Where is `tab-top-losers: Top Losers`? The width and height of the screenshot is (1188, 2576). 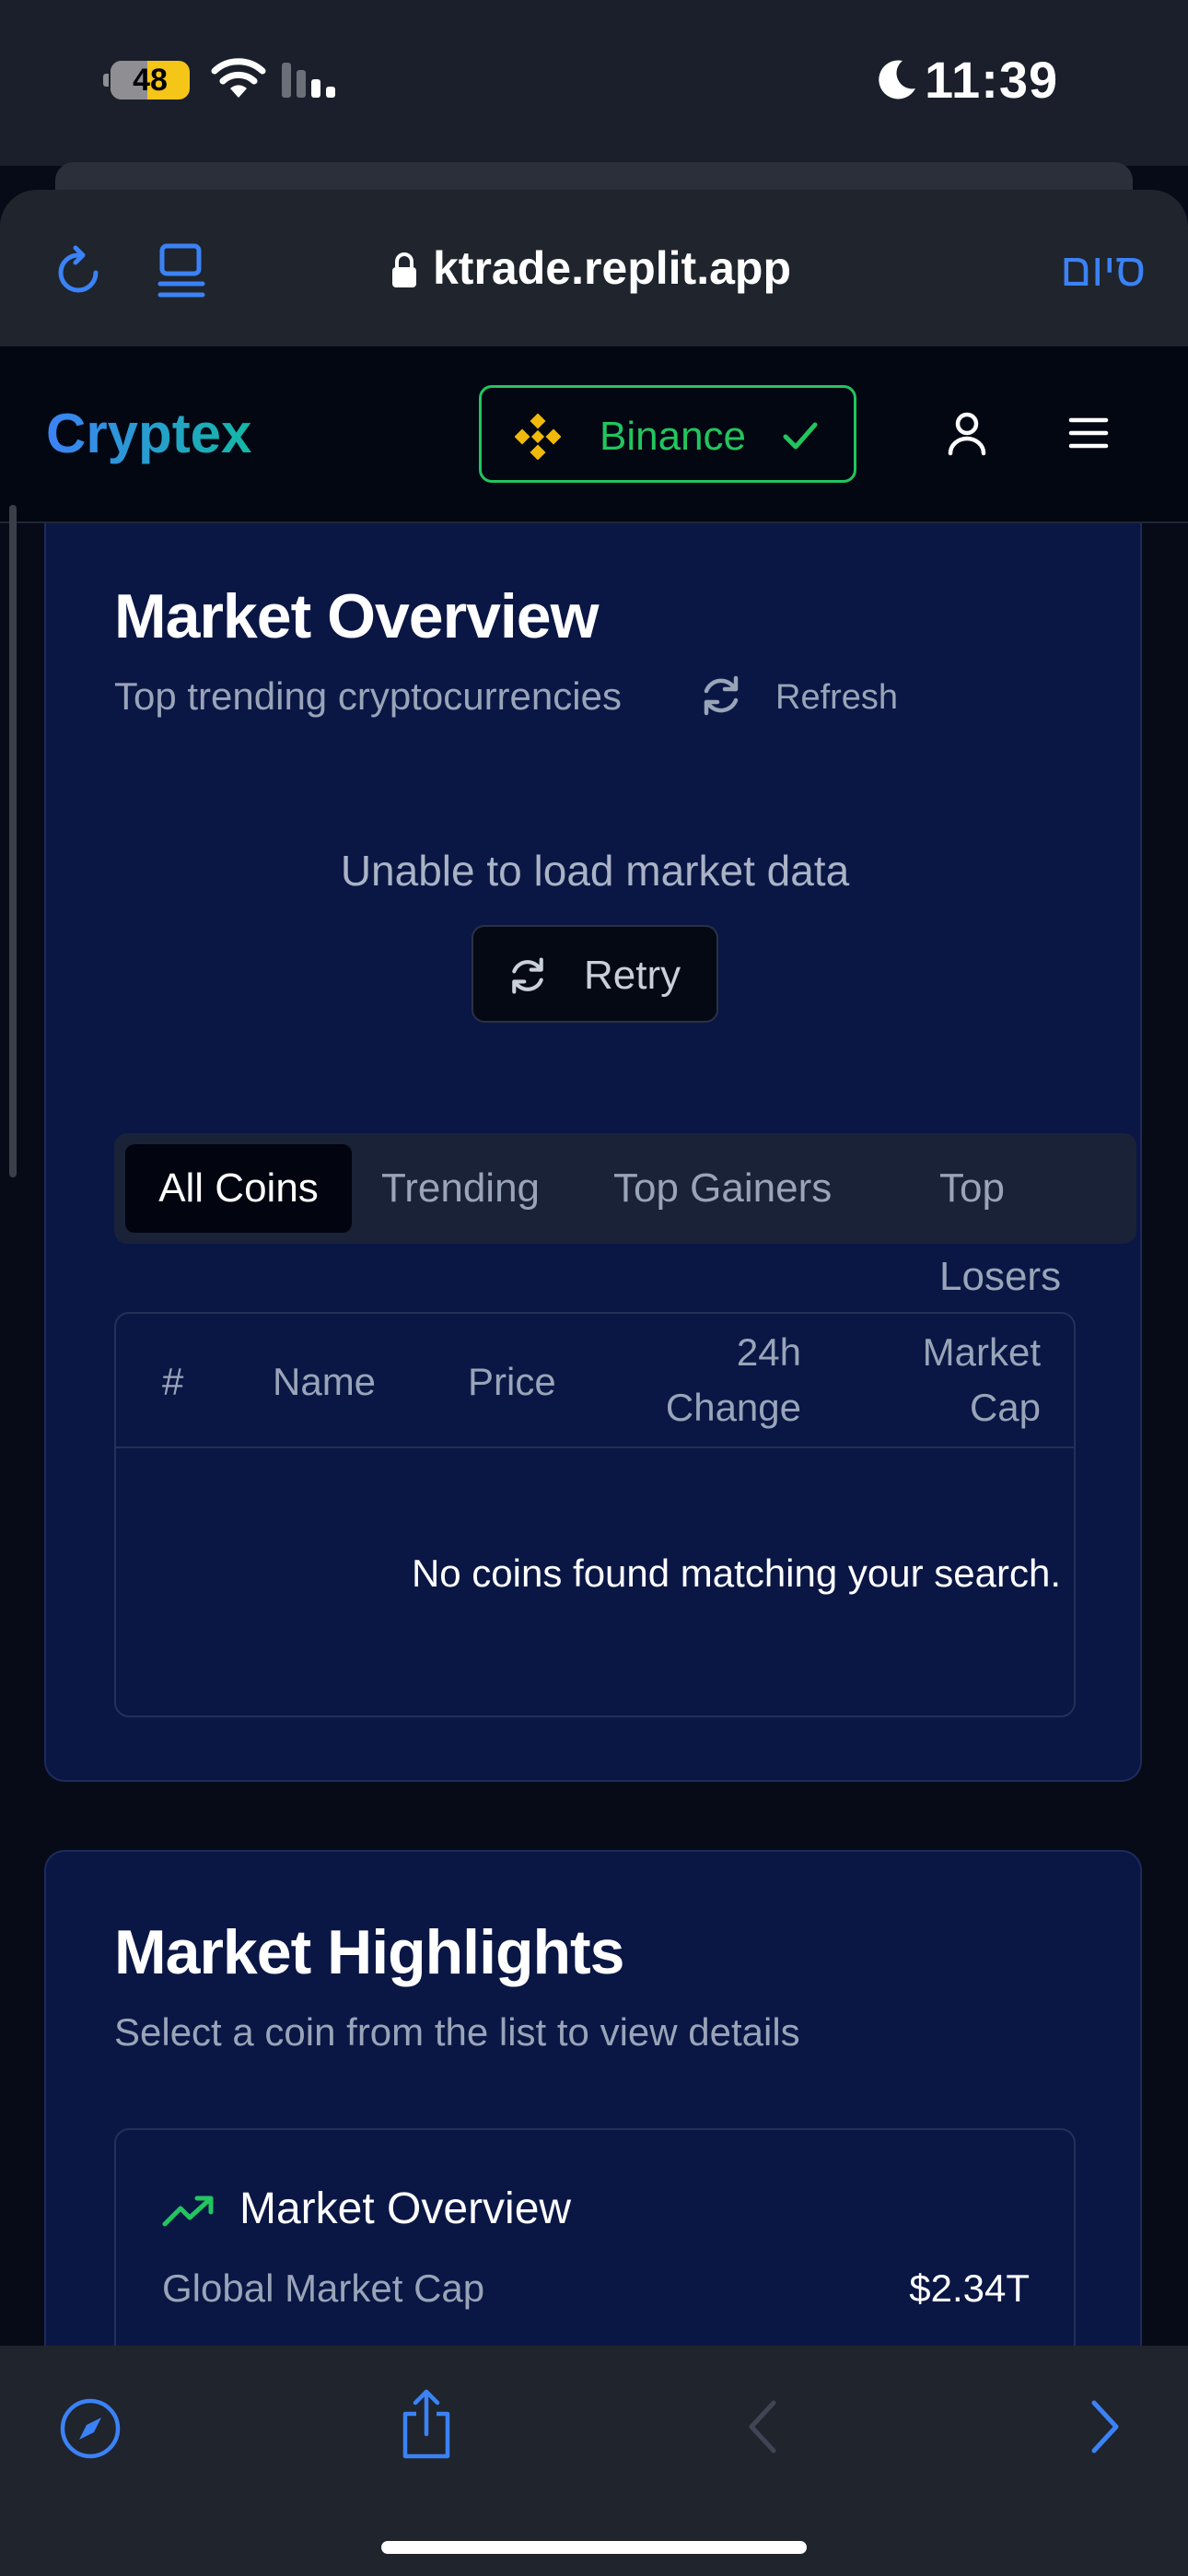
tab-top-losers: Top Losers is located at coordinates (1037, 1221).